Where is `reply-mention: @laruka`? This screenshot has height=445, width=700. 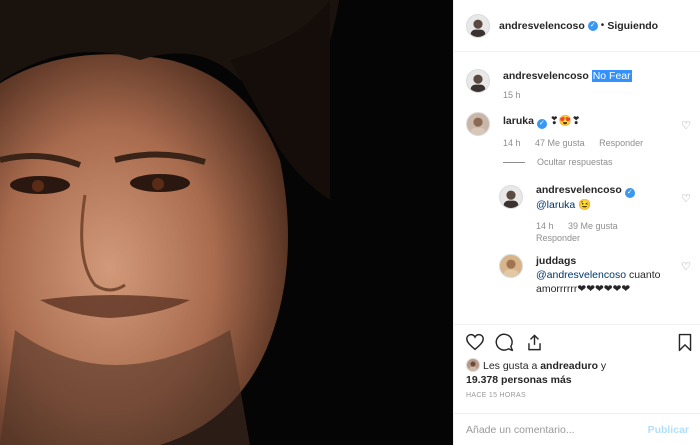
reply-mention: @laruka is located at coordinates (555, 205).